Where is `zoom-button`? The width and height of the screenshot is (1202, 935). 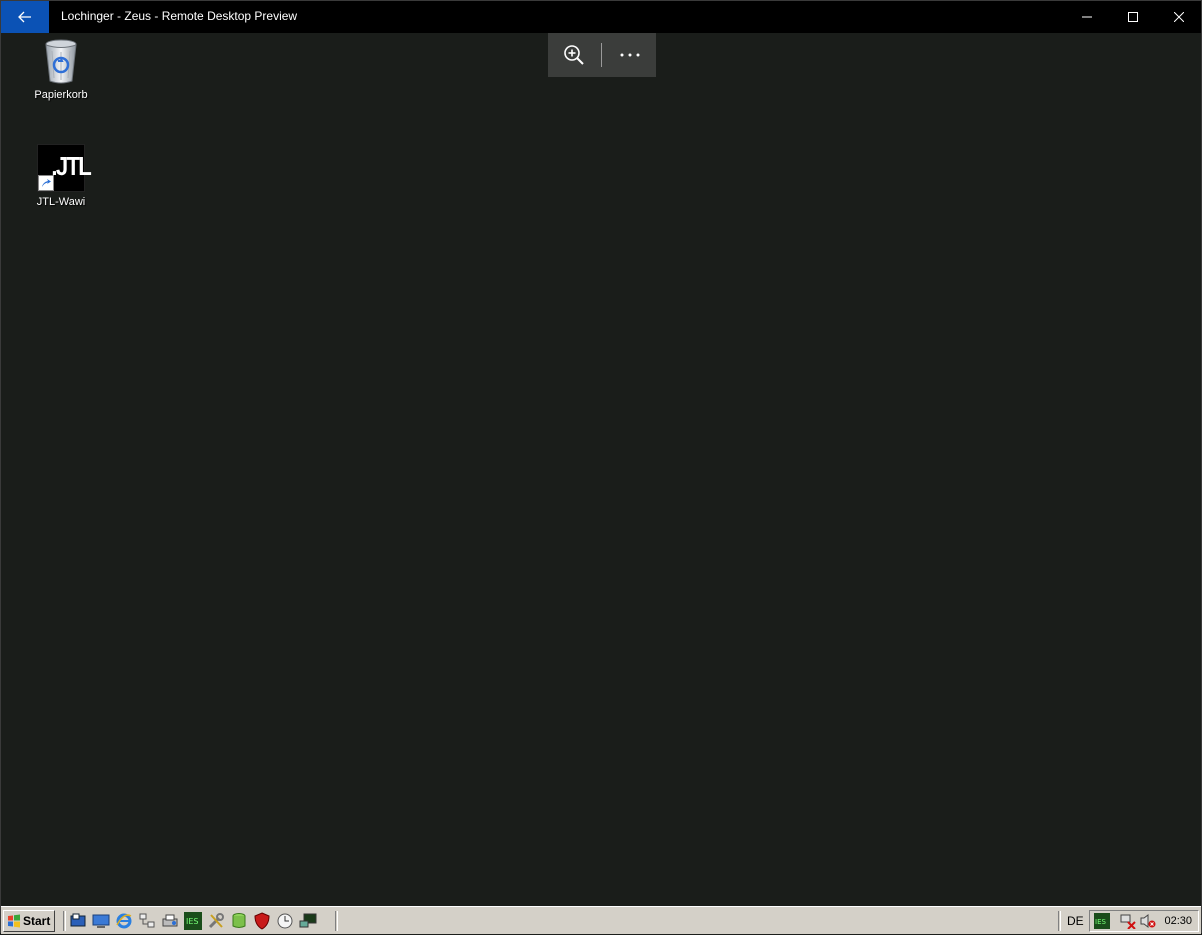
zoom-button is located at coordinates (574, 55).